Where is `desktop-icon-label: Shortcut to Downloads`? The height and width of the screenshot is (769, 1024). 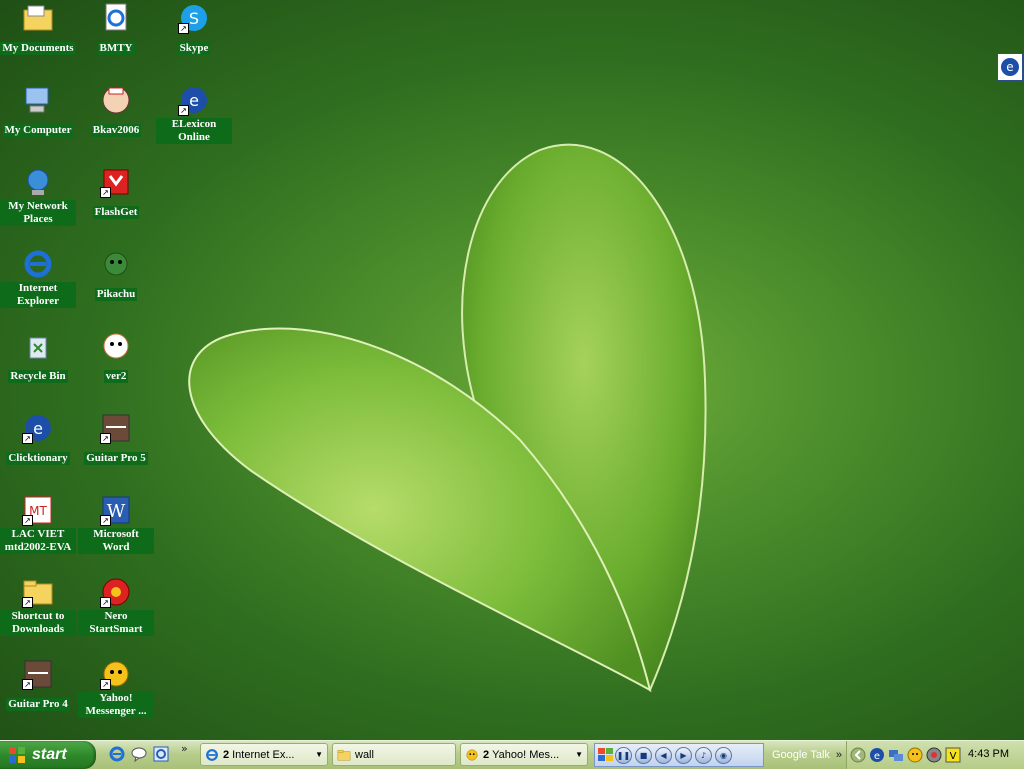 desktop-icon-label: Shortcut to Downloads is located at coordinates (38, 623).